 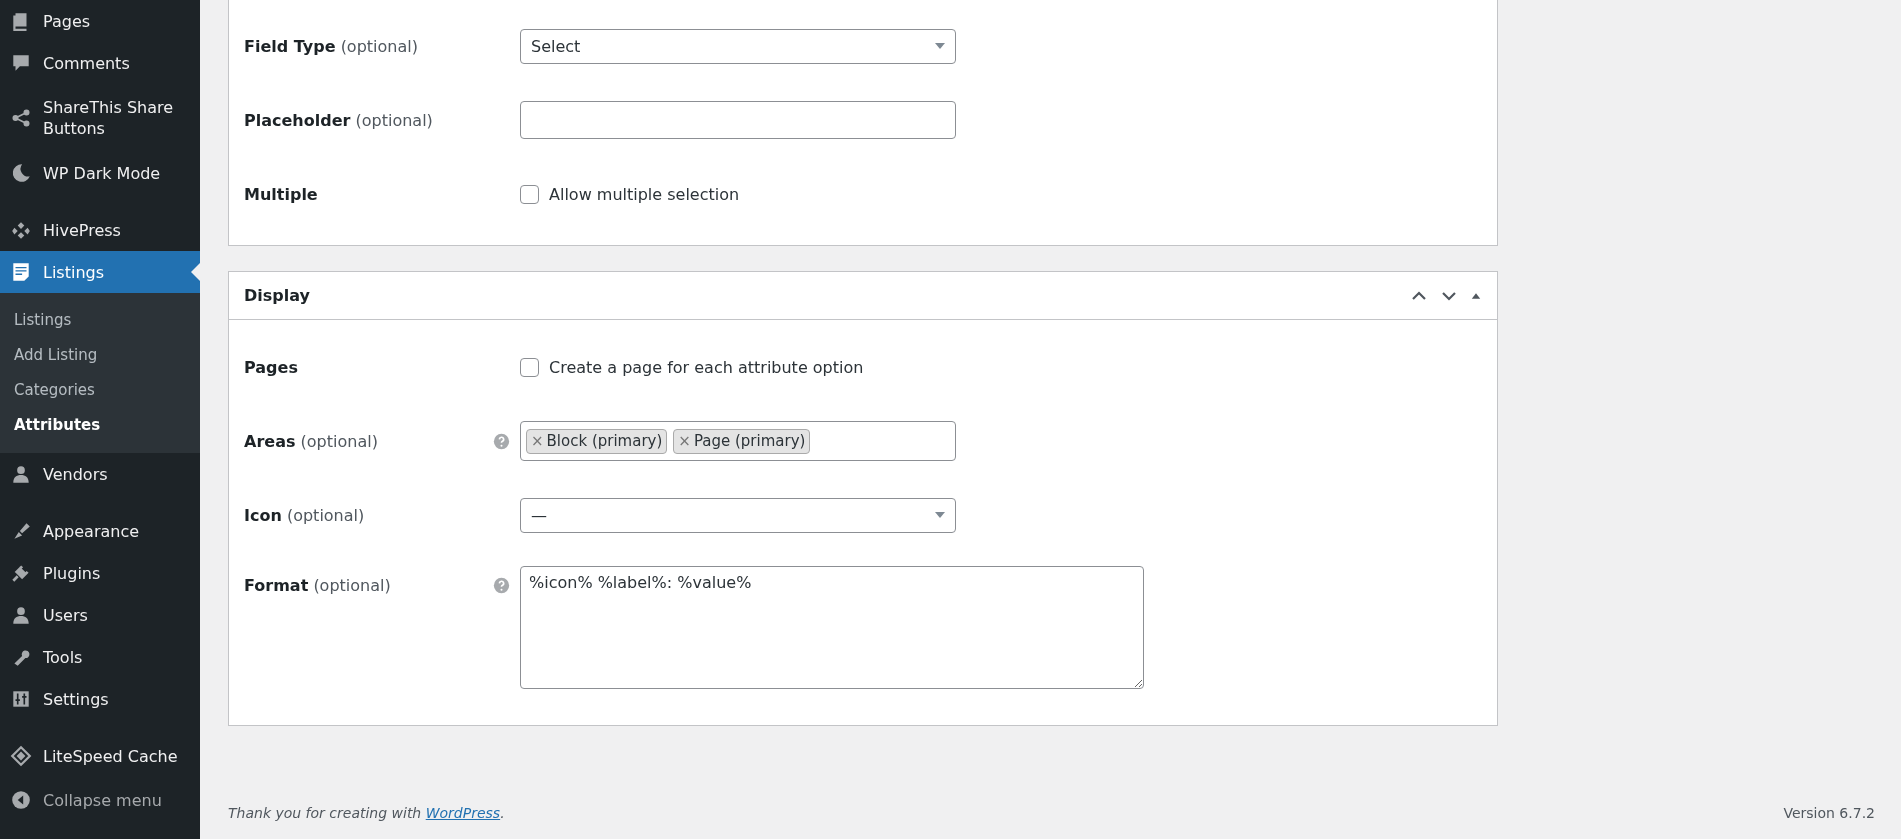 I want to click on submenu-item: Listings, so click(x=100, y=320).